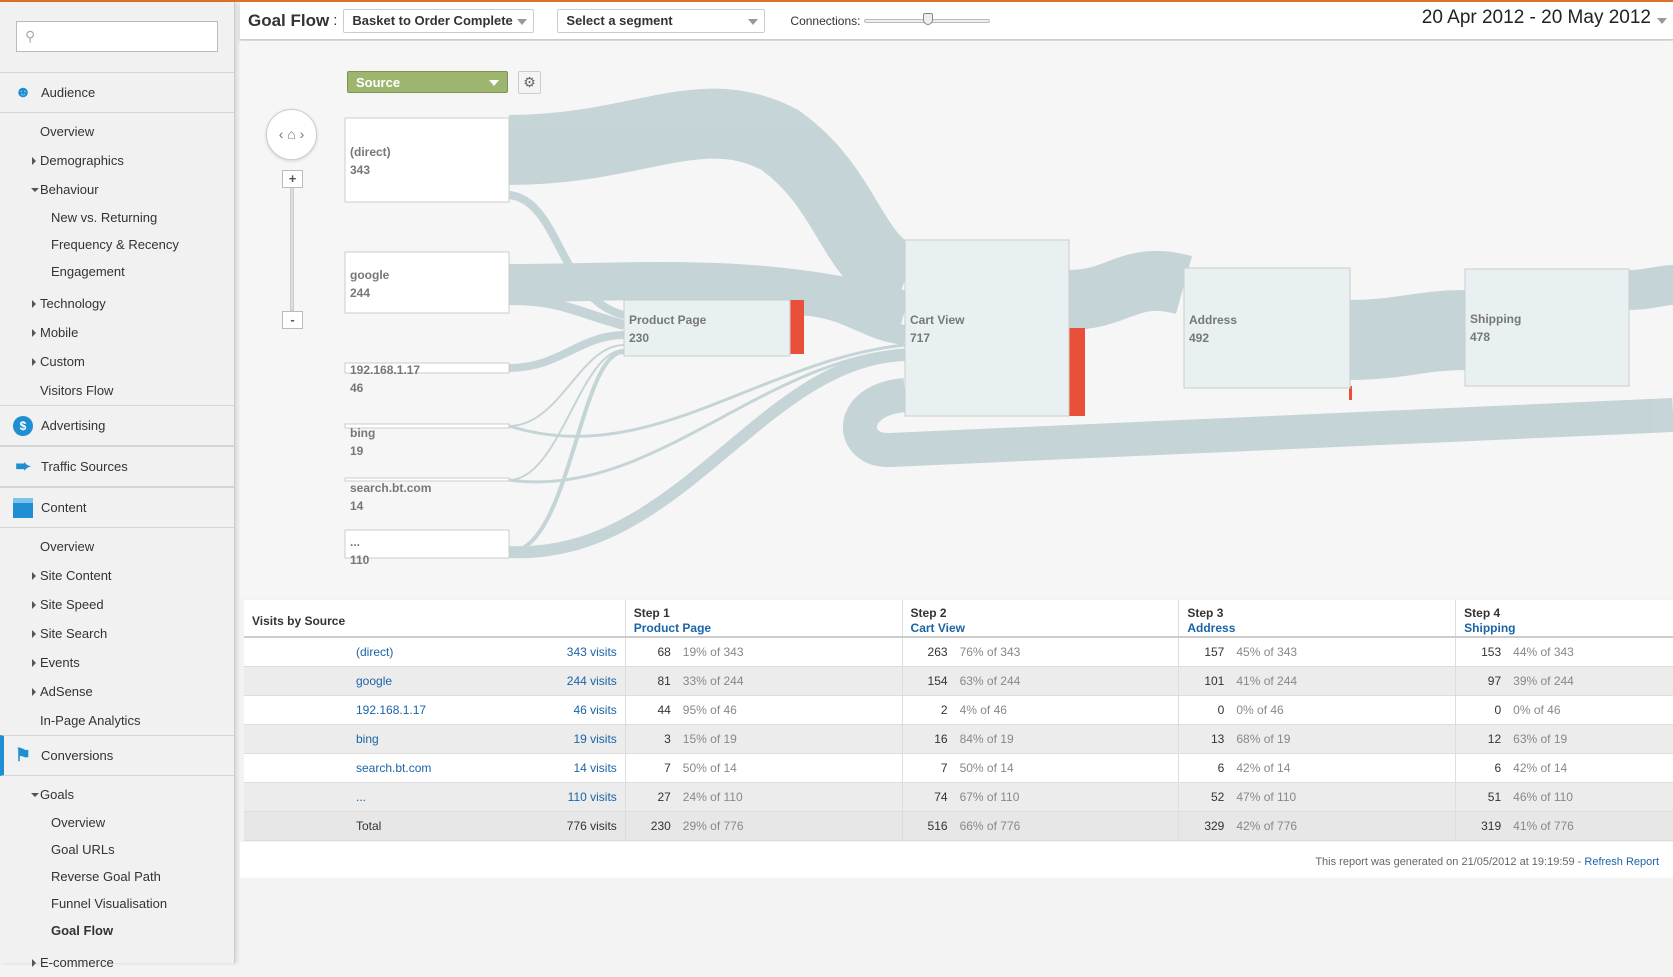 The height and width of the screenshot is (977, 1673). Describe the element at coordinates (393, 768) in the screenshot. I see `source-link: search.bt.com` at that location.